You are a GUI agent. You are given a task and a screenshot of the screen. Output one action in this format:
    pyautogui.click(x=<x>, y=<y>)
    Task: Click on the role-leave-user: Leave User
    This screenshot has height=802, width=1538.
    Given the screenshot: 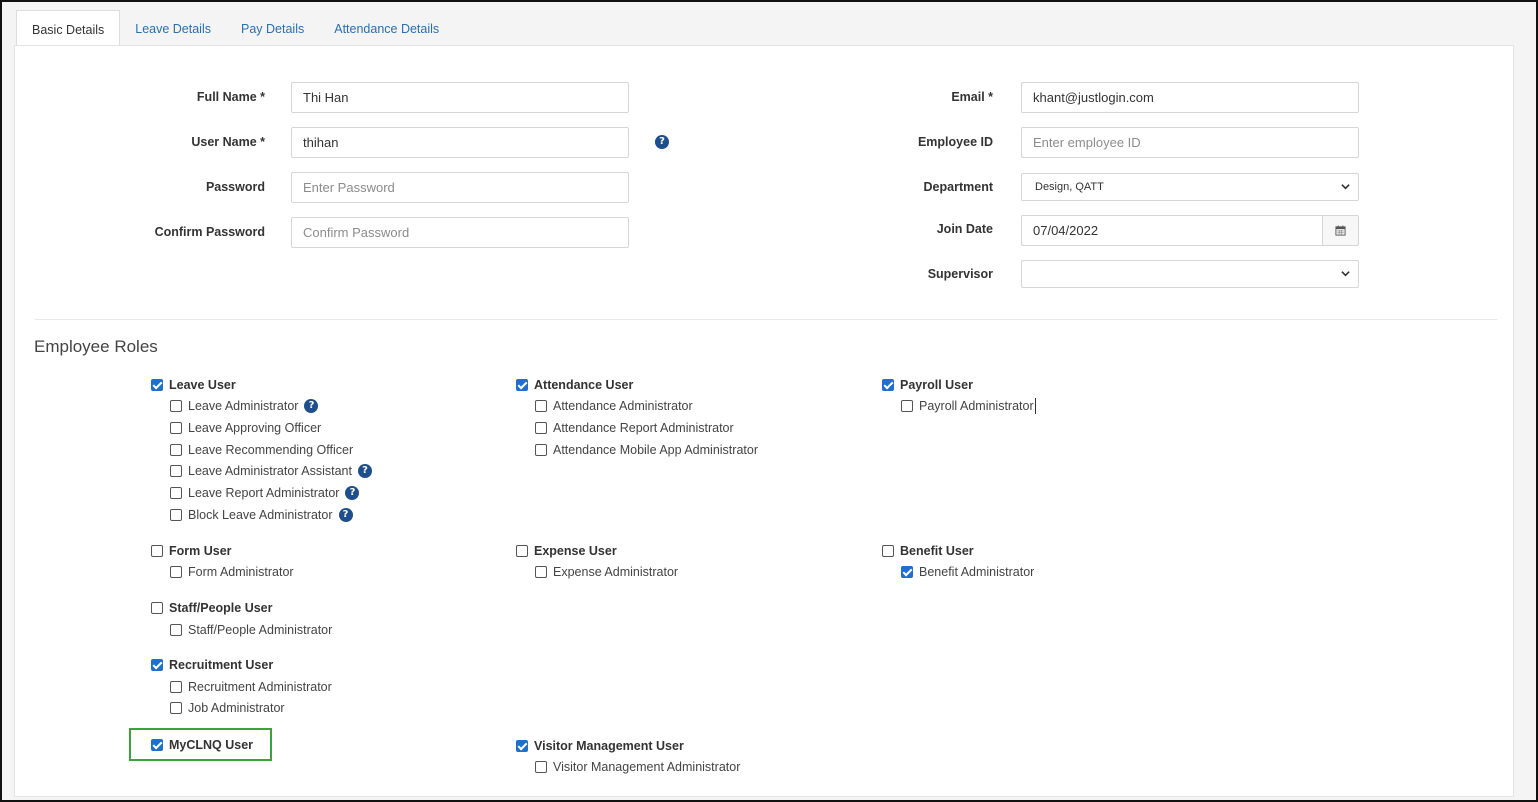 What is the action you would take?
    pyautogui.click(x=193, y=385)
    